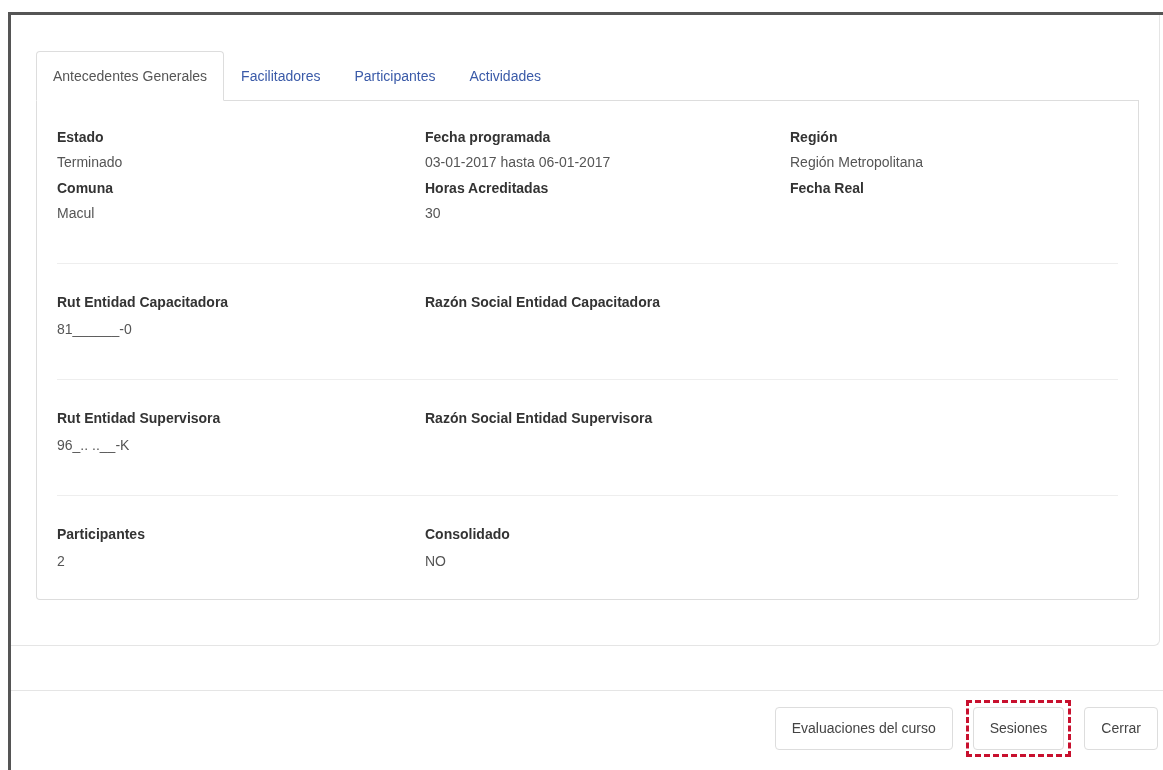  What do you see at coordinates (395, 76) in the screenshot?
I see `tab: Participantes` at bounding box center [395, 76].